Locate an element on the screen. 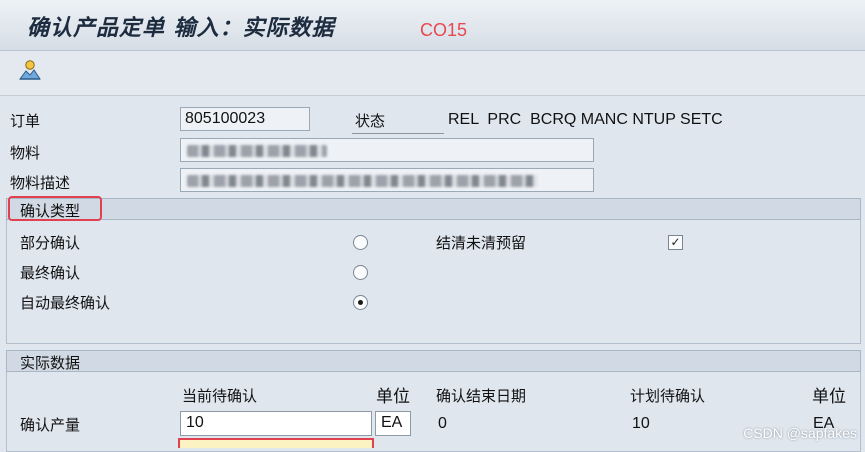 Image resolution: width=865 pixels, height=452 pixels. application-toolbar is located at coordinates (432, 73).